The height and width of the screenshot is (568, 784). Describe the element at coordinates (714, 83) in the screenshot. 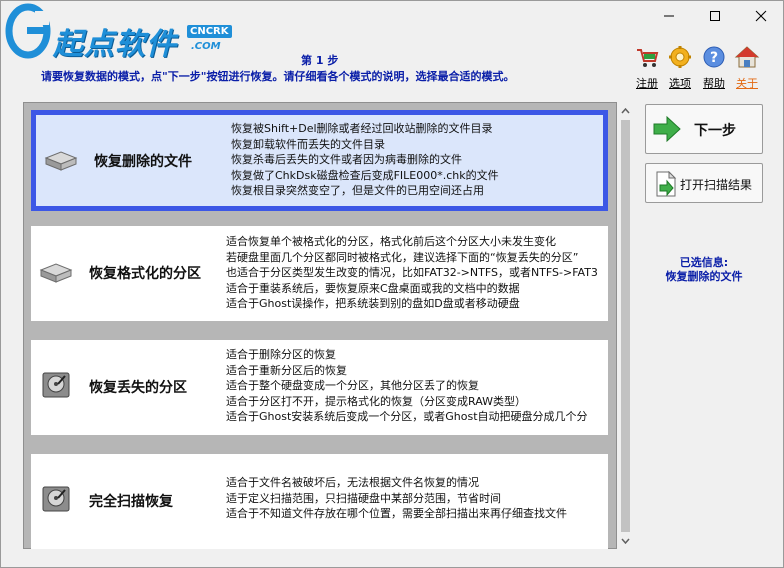

I see `toolbar-help-label: 帮助` at that location.